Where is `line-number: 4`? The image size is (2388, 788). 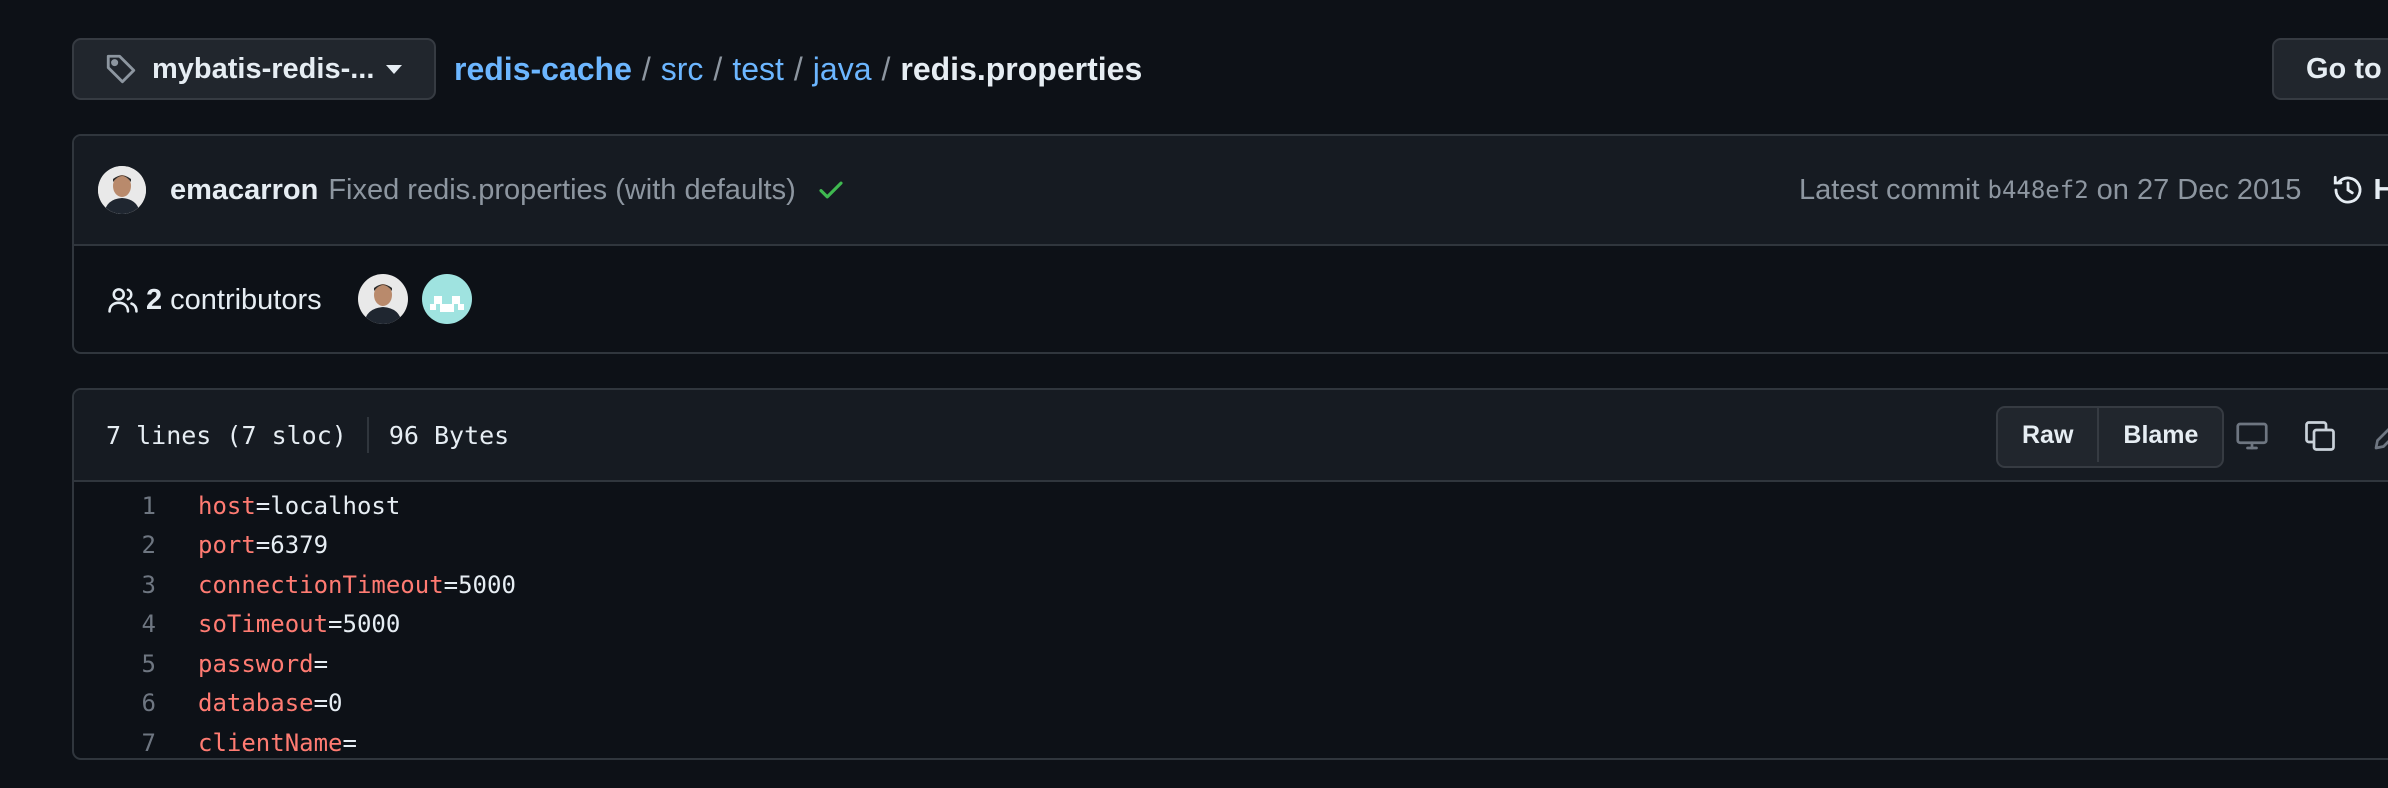
line-number: 4 is located at coordinates (115, 624).